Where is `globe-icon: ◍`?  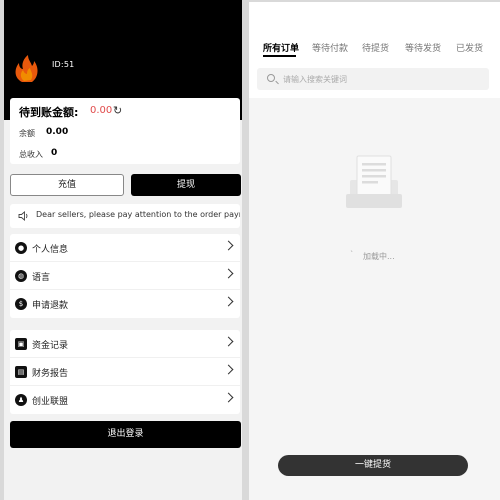 globe-icon: ◍ is located at coordinates (21, 276).